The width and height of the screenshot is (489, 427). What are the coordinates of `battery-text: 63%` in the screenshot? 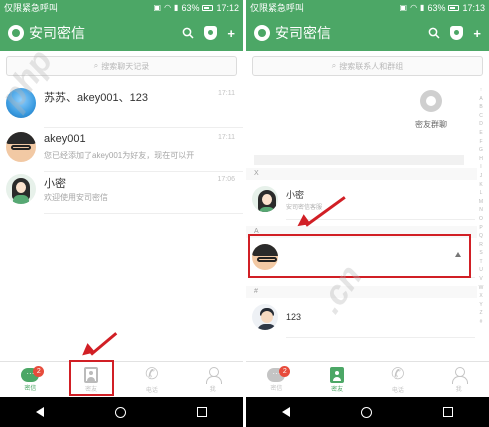 It's located at (190, 7).